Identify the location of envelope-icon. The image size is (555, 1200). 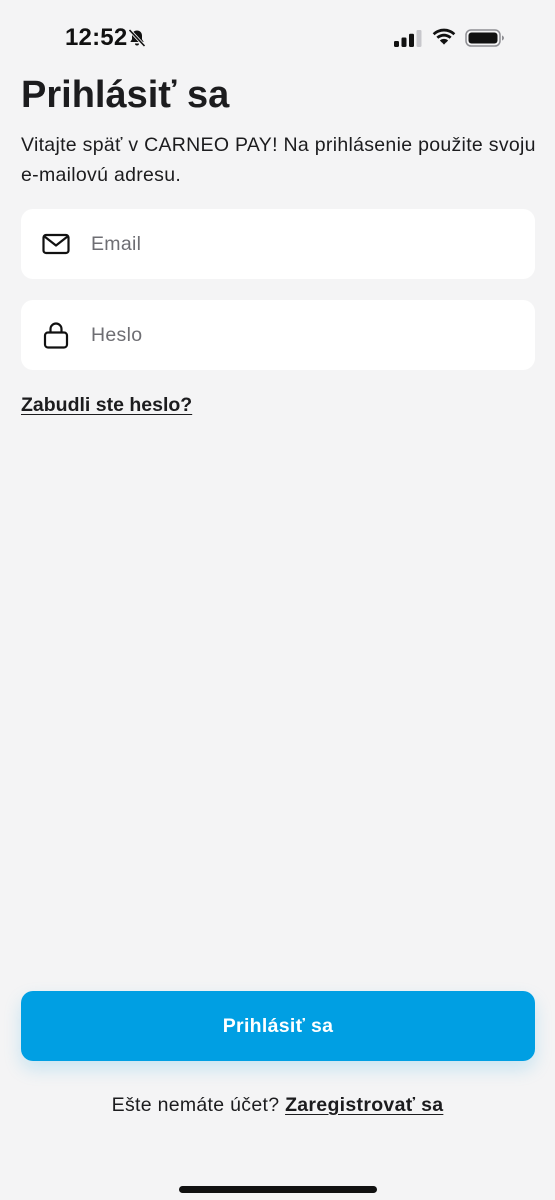
(56, 244).